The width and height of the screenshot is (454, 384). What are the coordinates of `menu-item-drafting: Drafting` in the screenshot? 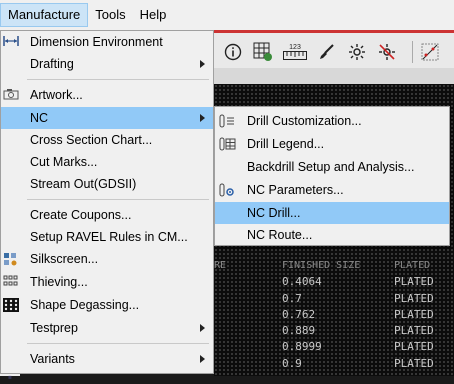 It's located at (107, 64).